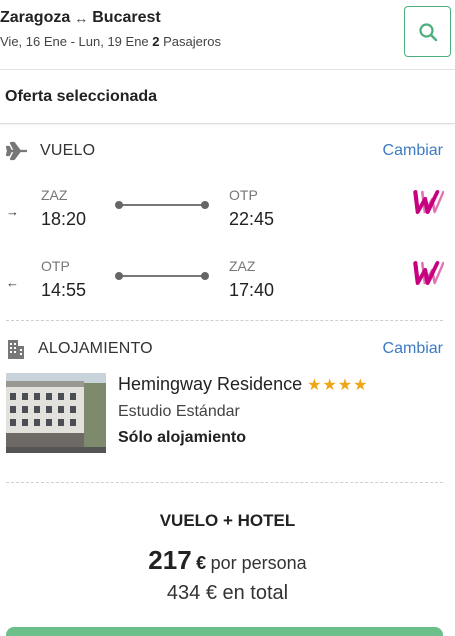  Describe the element at coordinates (68, 150) in the screenshot. I see `flight-section-label: VUELO` at that location.